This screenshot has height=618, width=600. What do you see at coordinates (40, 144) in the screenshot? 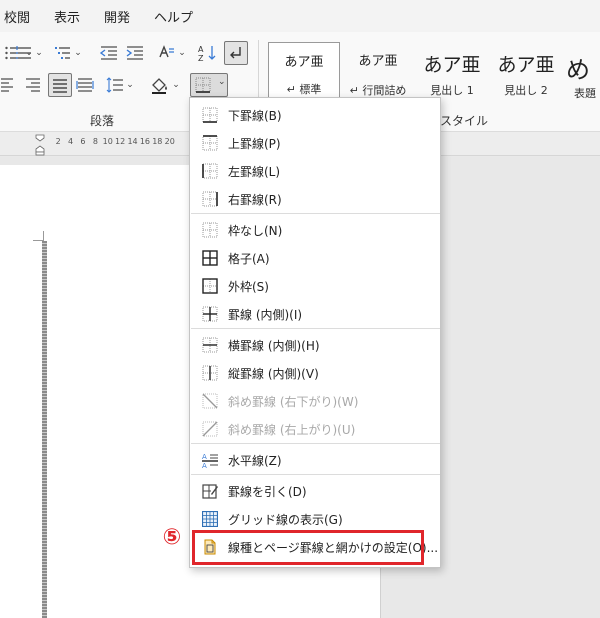
I see `indent-marker-icon` at bounding box center [40, 144].